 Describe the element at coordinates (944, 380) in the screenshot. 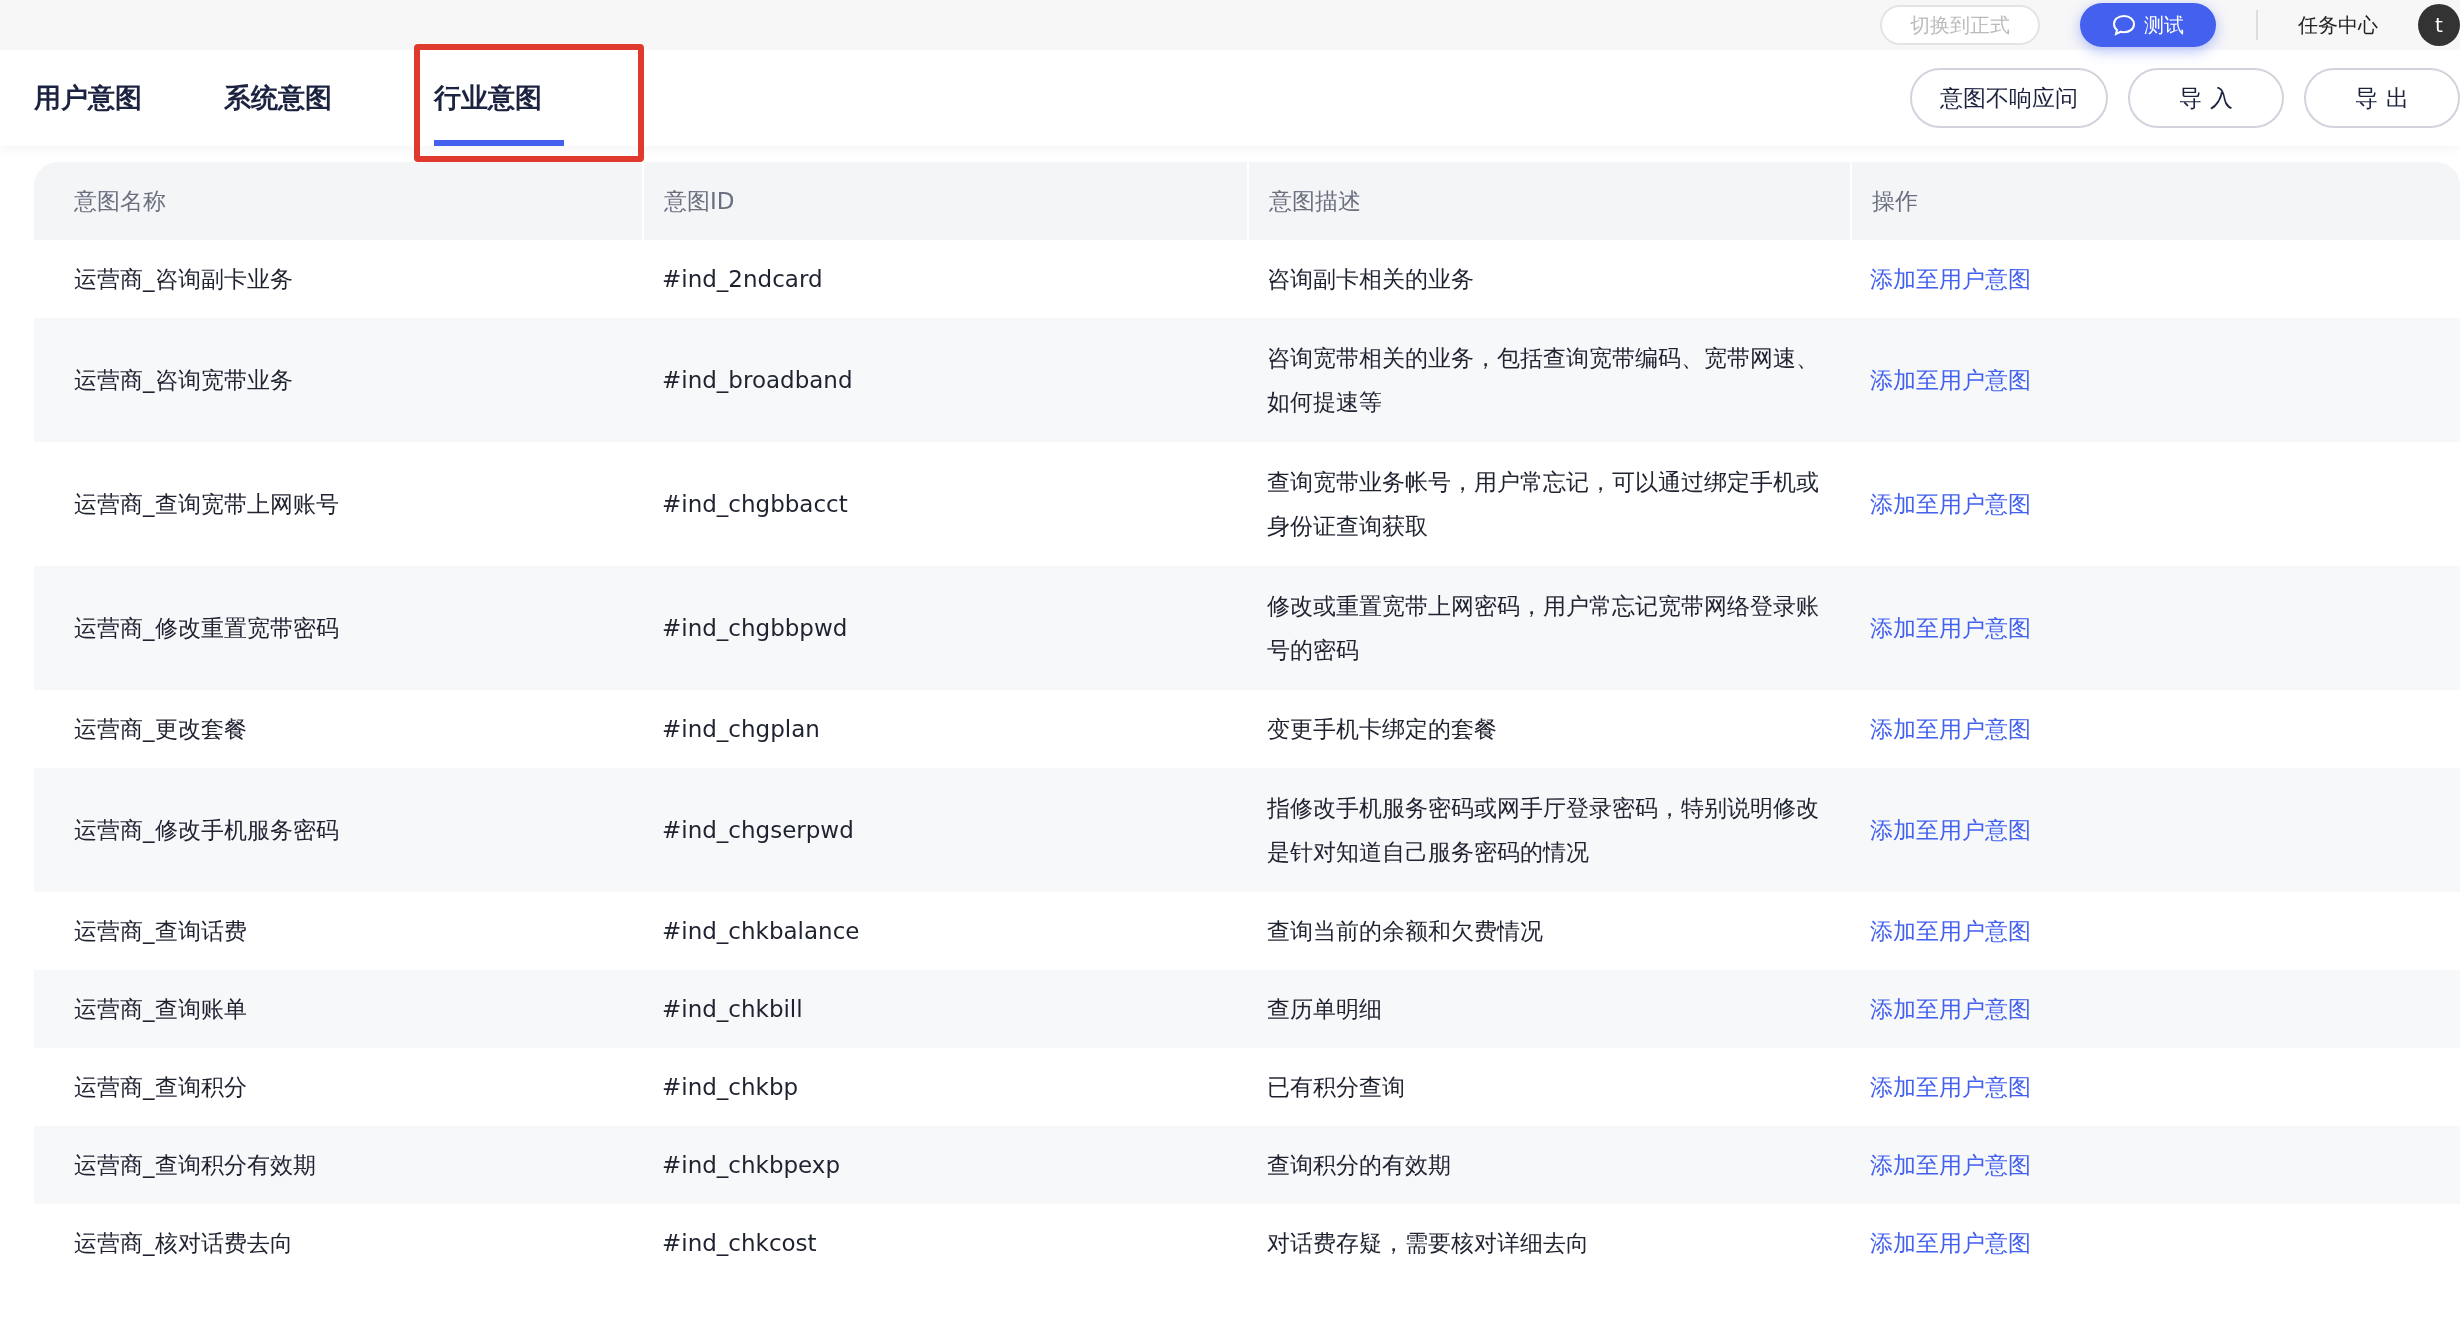

I see `table-cell: #ind_broadband` at that location.